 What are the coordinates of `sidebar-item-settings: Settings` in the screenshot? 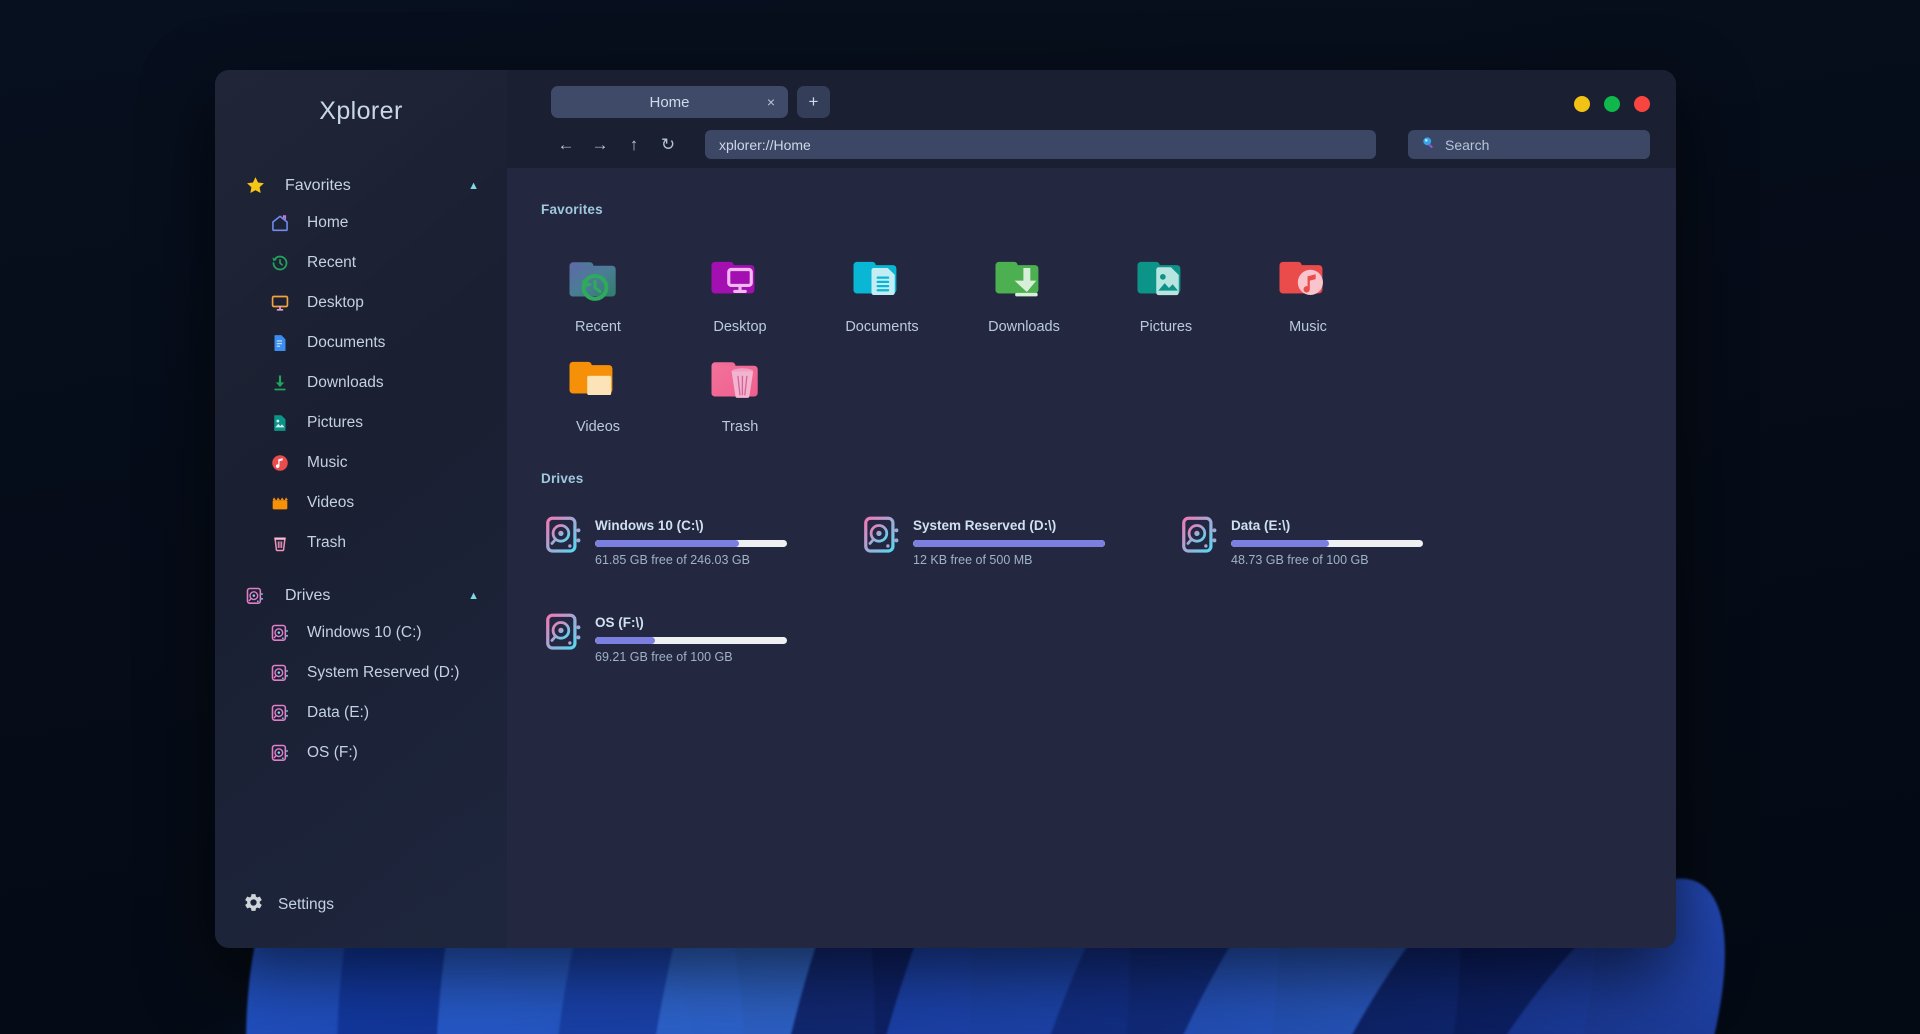 It's located at (361, 912).